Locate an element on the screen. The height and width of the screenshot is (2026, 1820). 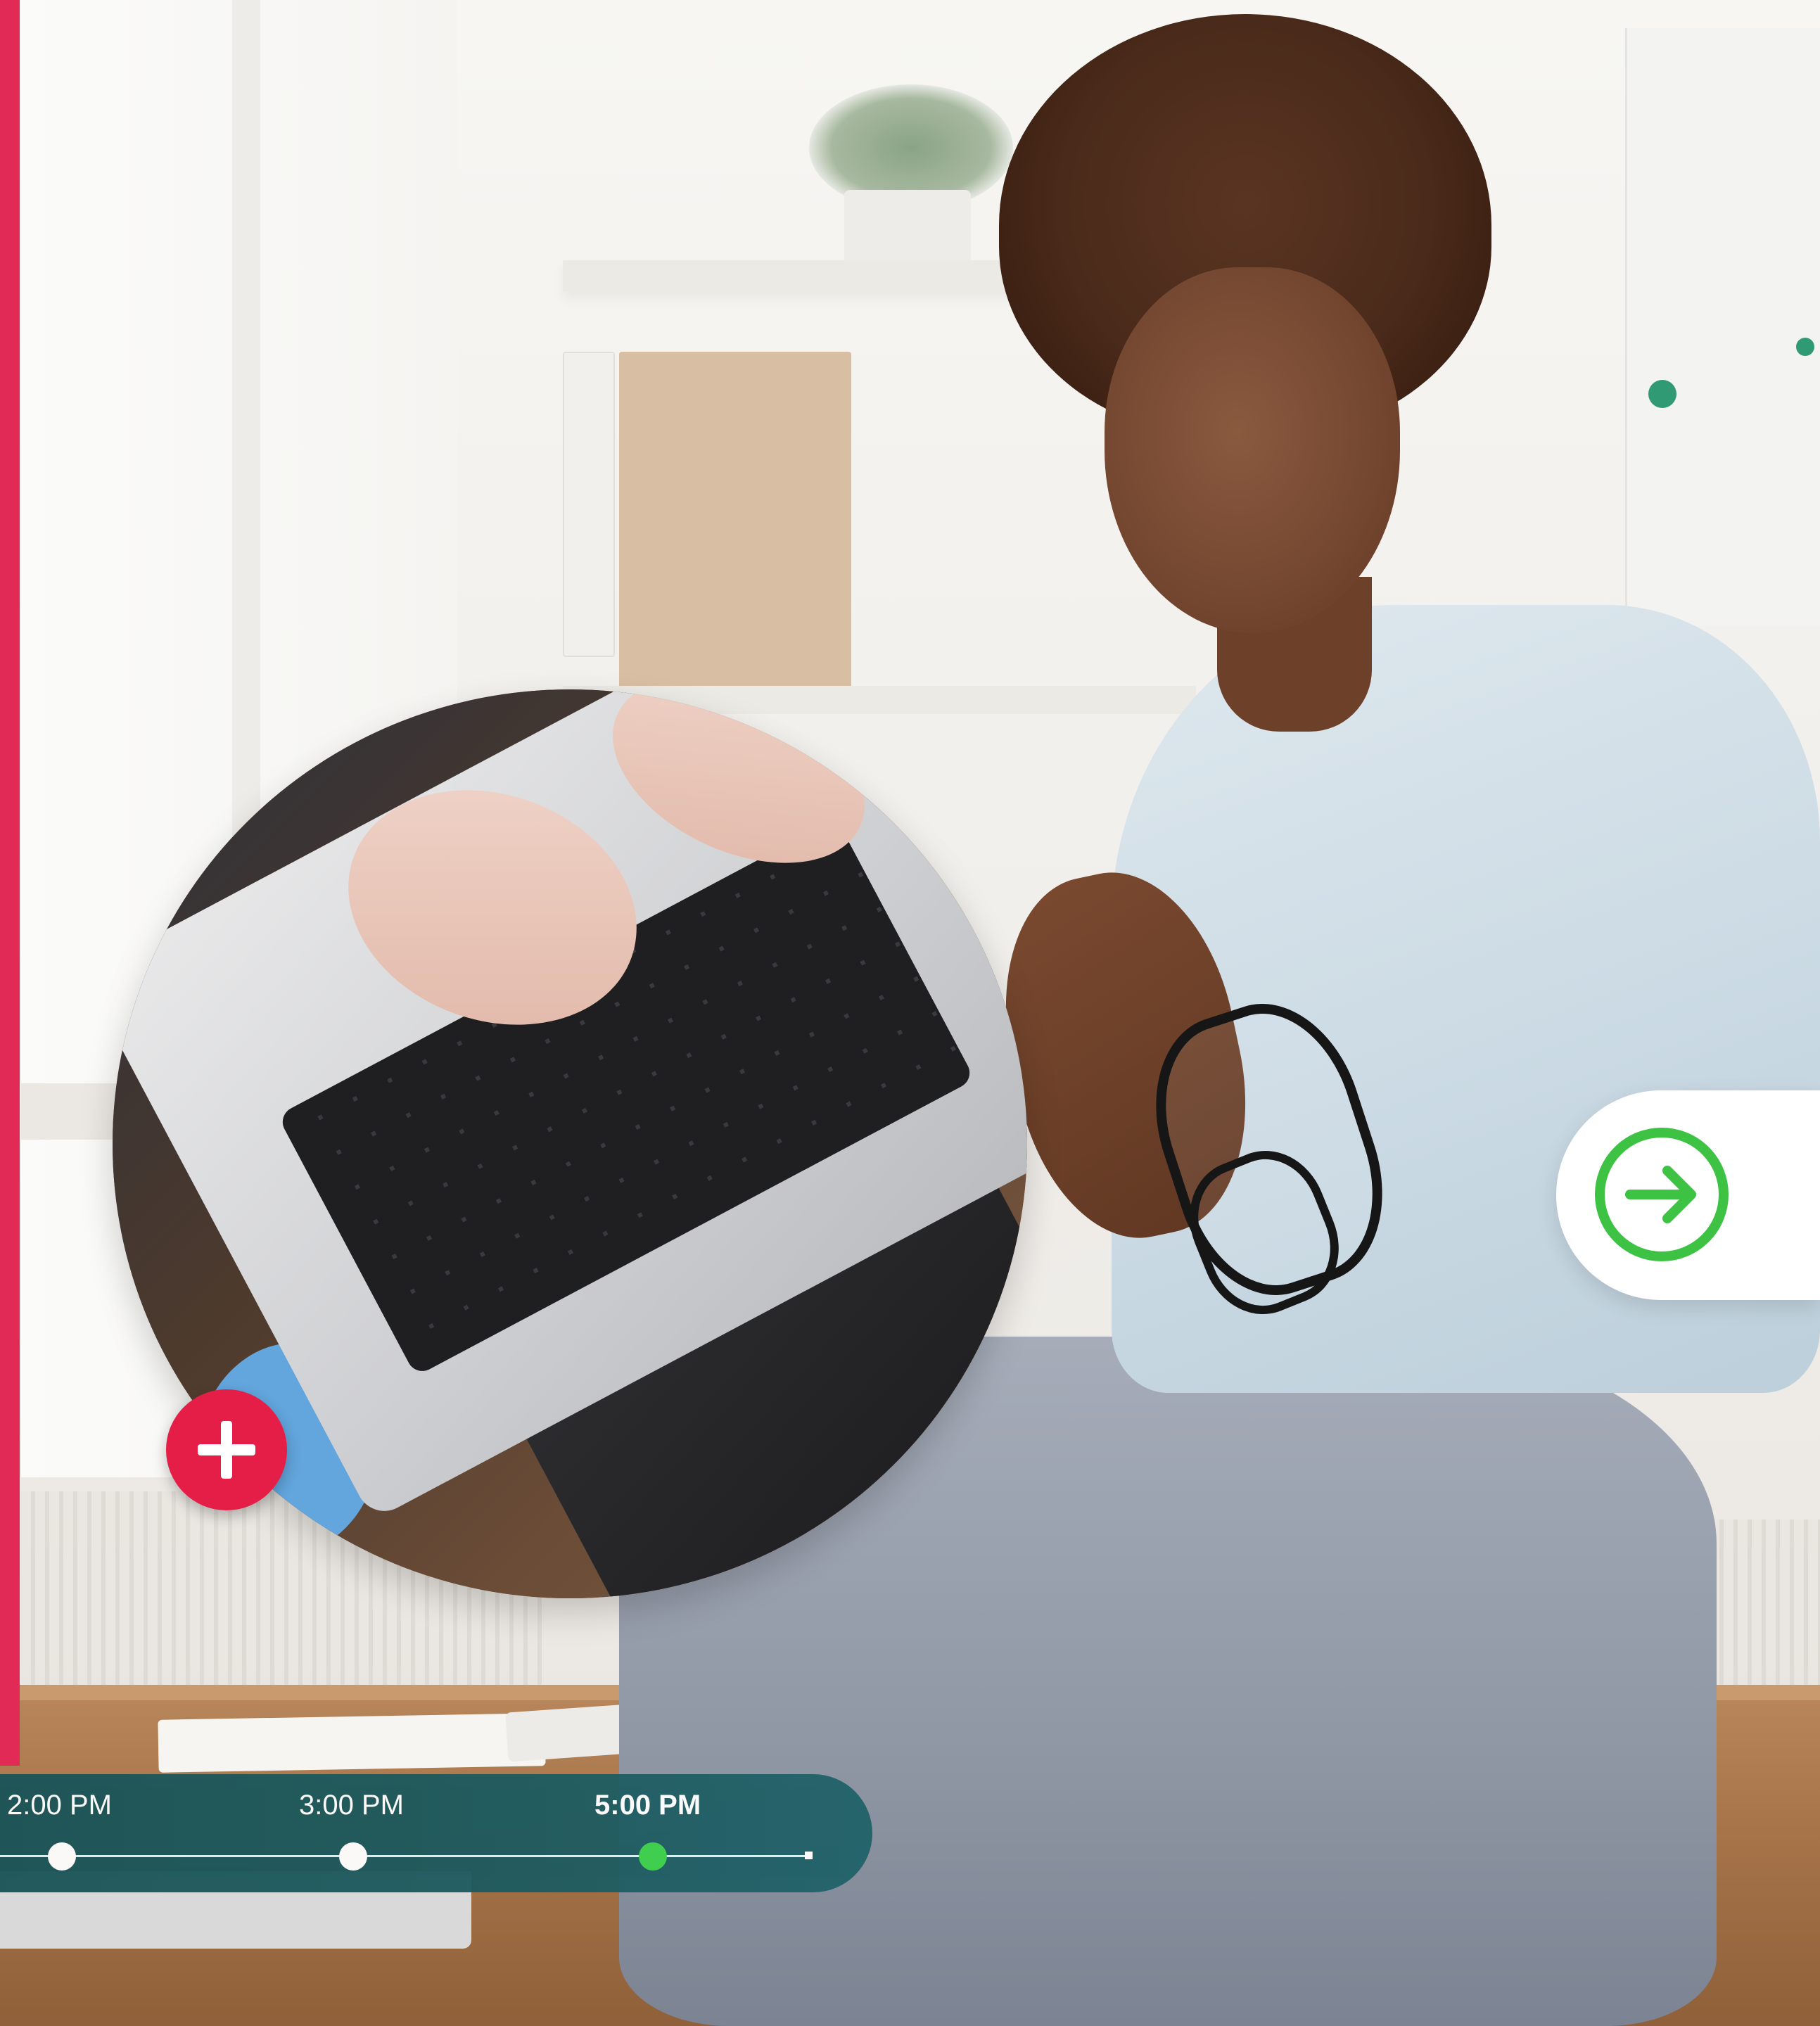
timeline: 2:00 PM 3:00 PM 5:00 PM is located at coordinates (436, 1833).